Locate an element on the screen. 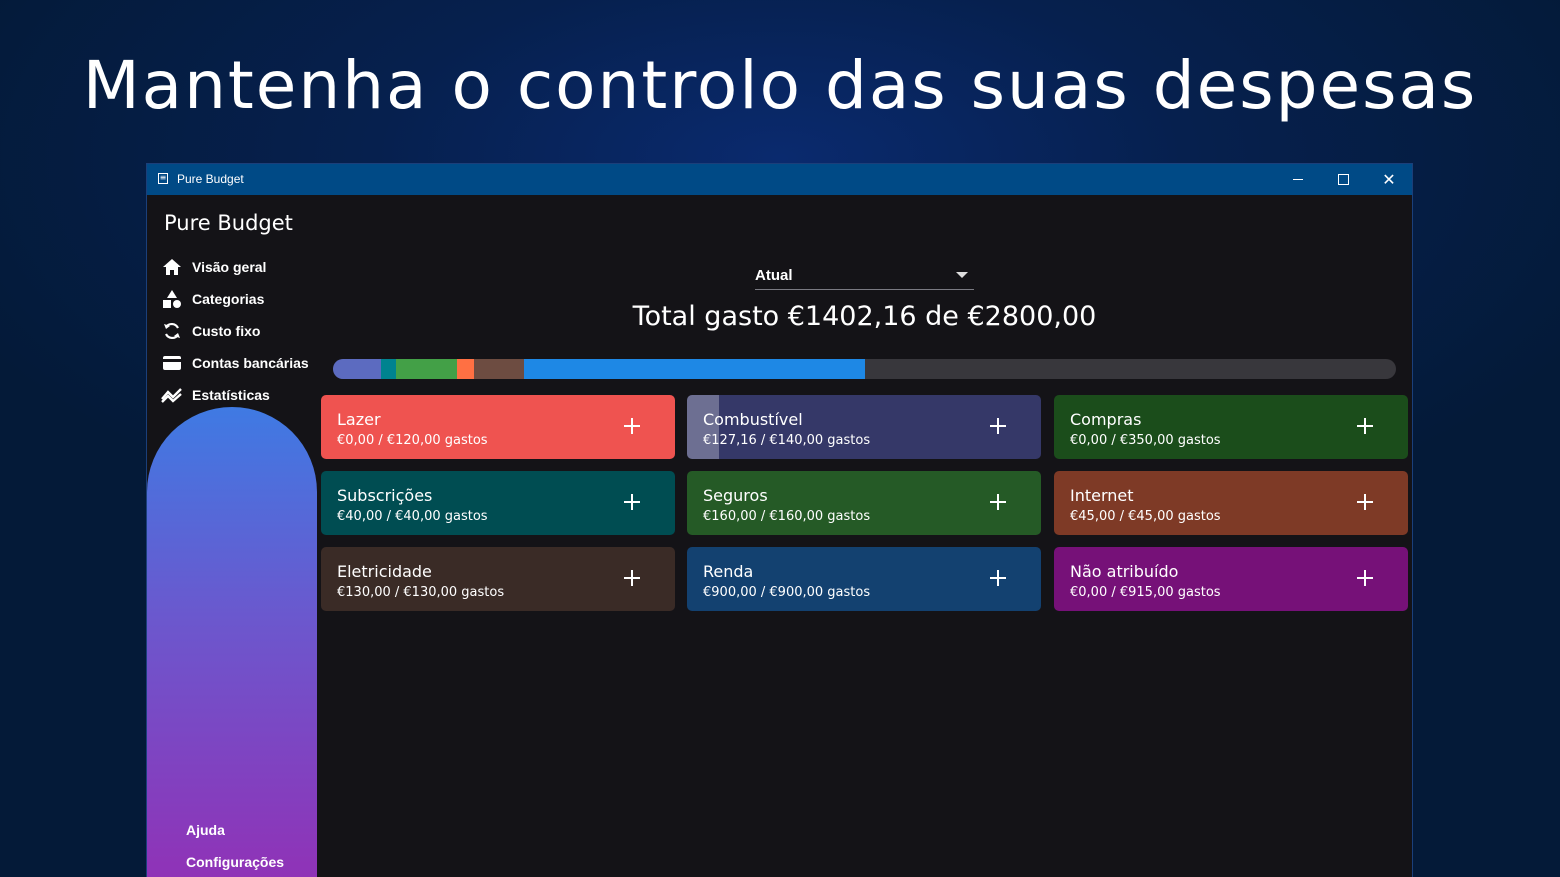 The height and width of the screenshot is (877, 1560). close-icon: ✕ is located at coordinates (1389, 179).